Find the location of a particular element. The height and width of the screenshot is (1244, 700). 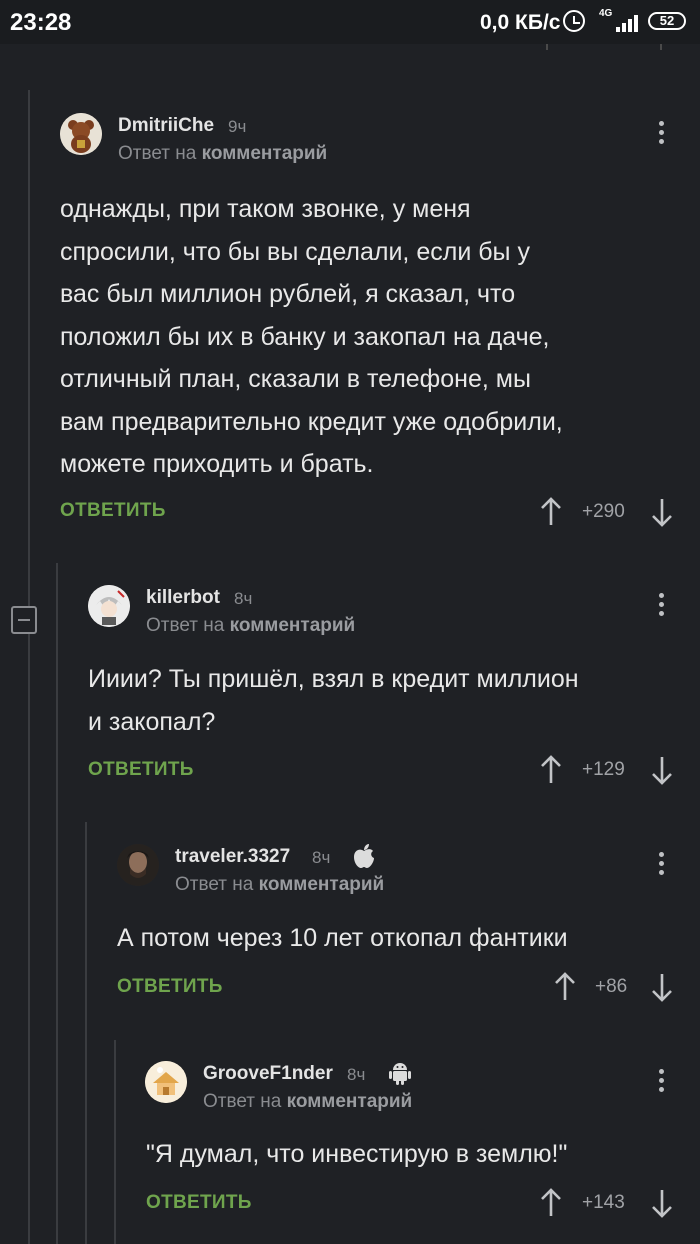

reply-target-link: комментарий is located at coordinates (350, 1101).